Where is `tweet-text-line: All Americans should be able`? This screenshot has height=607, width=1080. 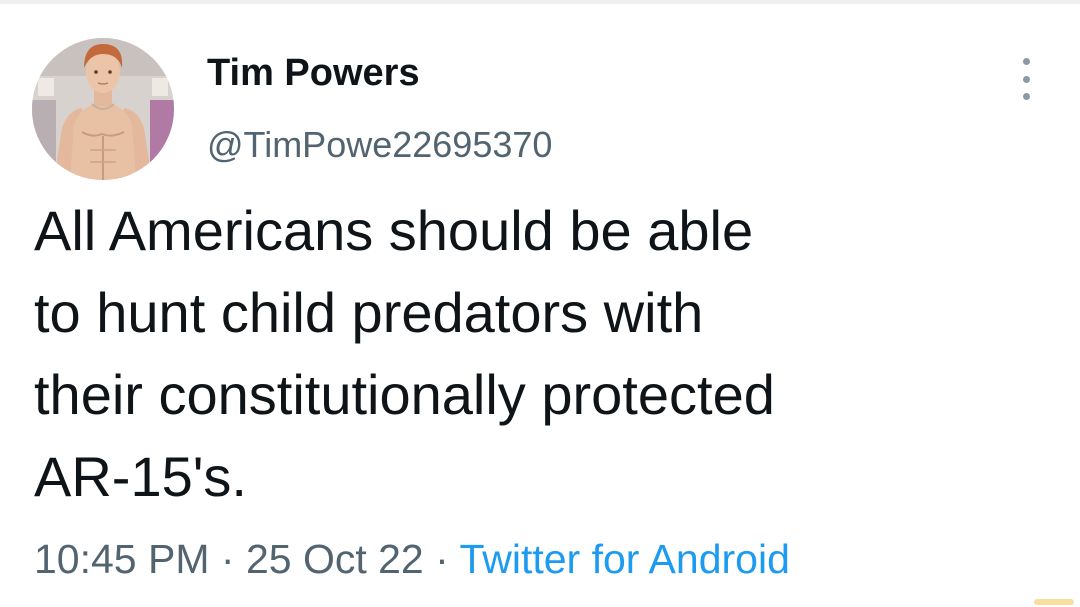
tweet-text-line: All Americans should be able is located at coordinates (394, 230).